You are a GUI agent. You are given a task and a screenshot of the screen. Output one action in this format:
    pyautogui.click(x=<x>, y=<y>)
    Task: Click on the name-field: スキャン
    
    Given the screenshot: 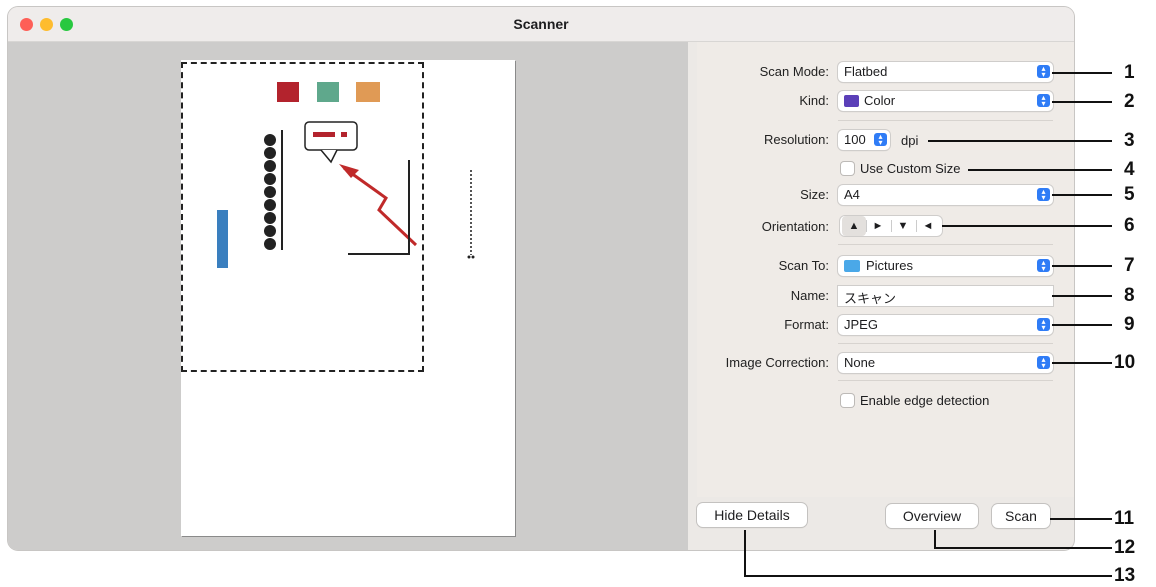 What is the action you would take?
    pyautogui.click(x=945, y=296)
    